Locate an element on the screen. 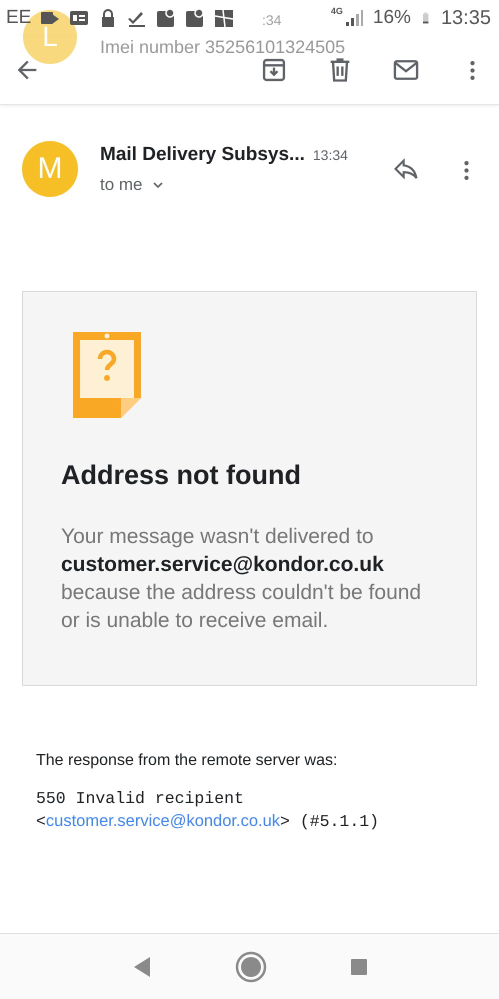  notification-preview: Imei number 35256101324505 is located at coordinates (223, 47).